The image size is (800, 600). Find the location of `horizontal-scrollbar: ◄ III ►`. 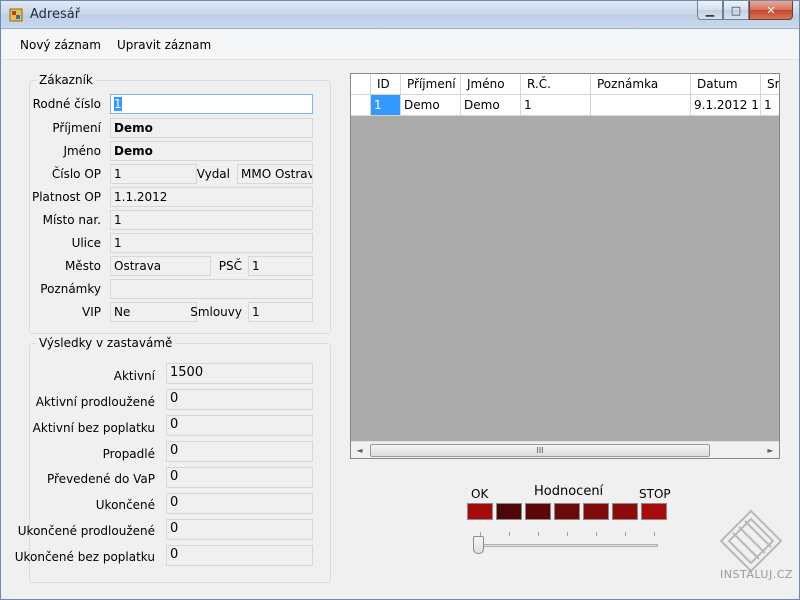

horizontal-scrollbar: ◄ III ► is located at coordinates (565, 449).